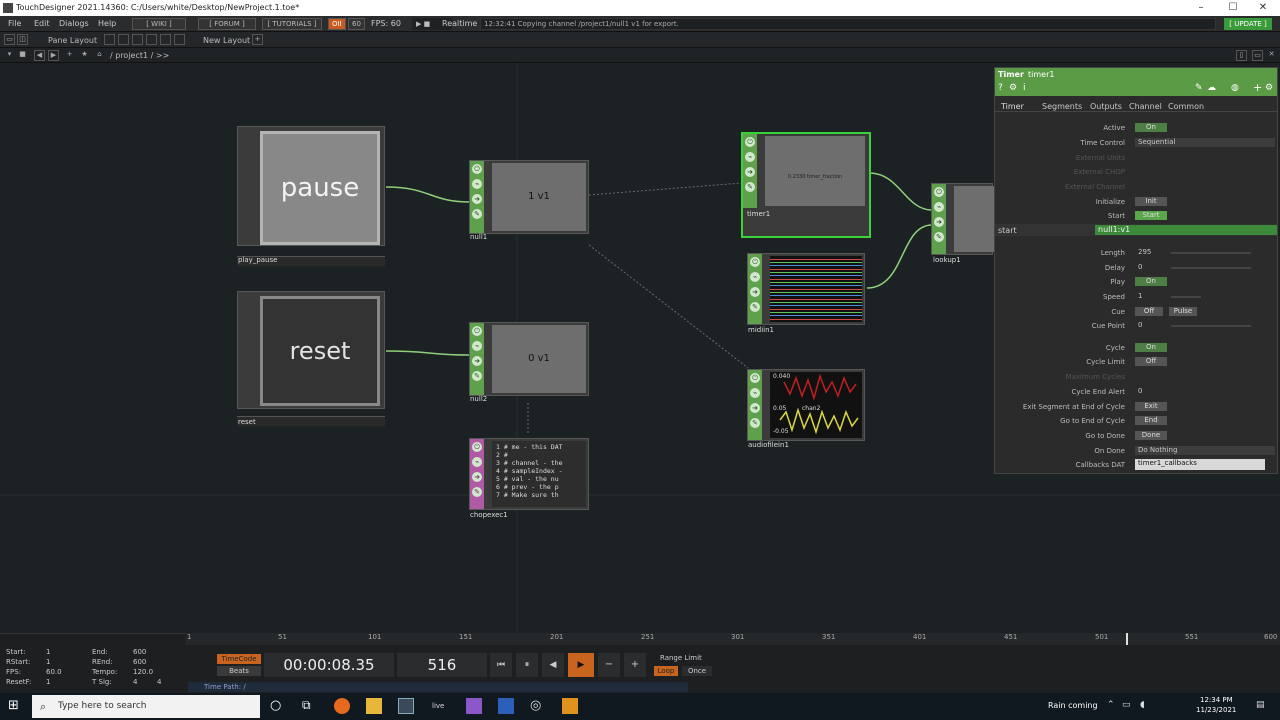  Describe the element at coordinates (1257, 87) in the screenshot. I see `add-icon: +` at that location.